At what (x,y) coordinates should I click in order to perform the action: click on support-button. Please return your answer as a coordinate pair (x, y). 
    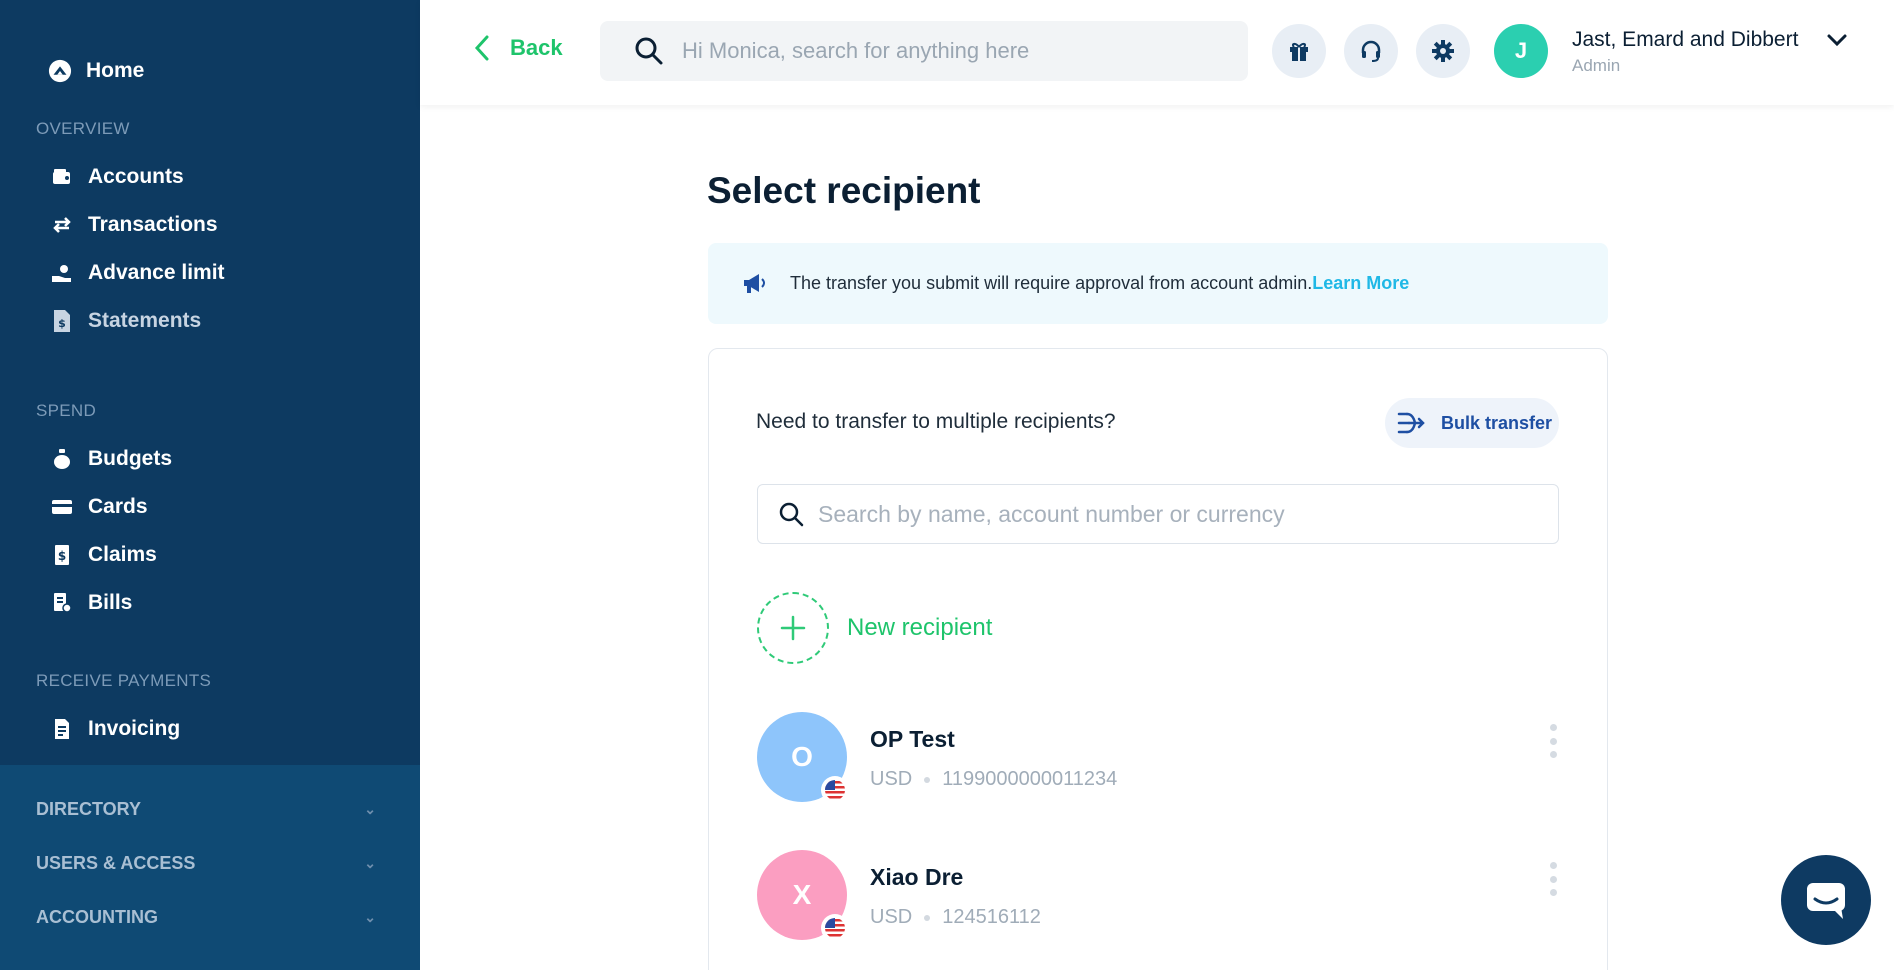
    Looking at the image, I should click on (1371, 51).